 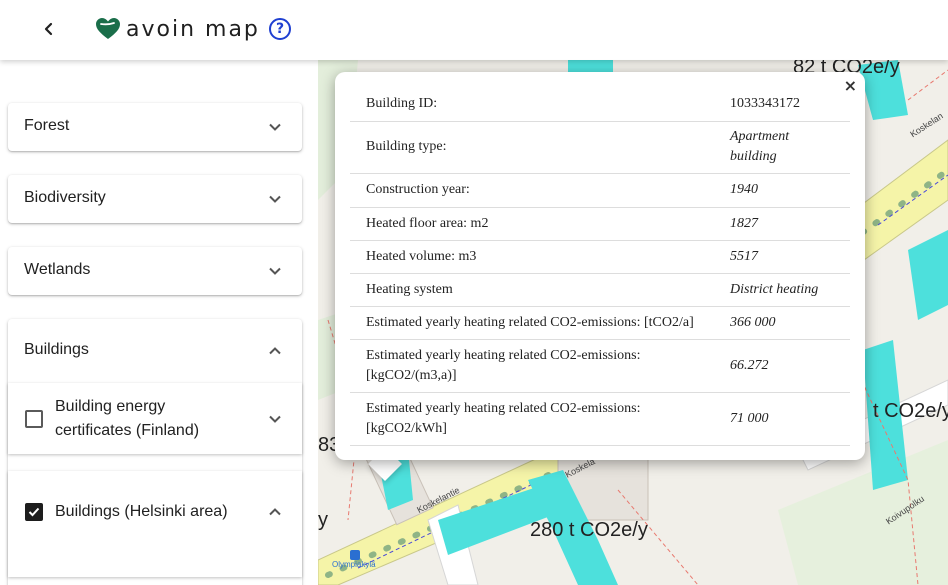 I want to click on info-label: Heated volume: m3, so click(x=532, y=257).